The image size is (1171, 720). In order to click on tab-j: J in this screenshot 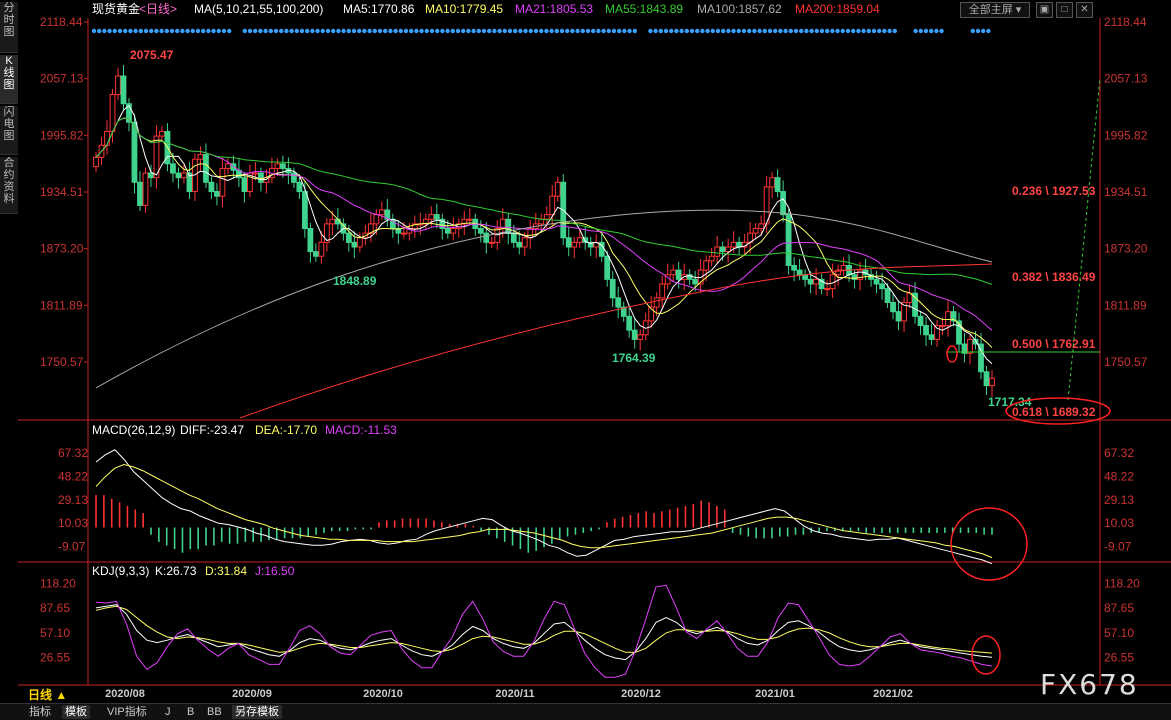, I will do `click(168, 712)`.